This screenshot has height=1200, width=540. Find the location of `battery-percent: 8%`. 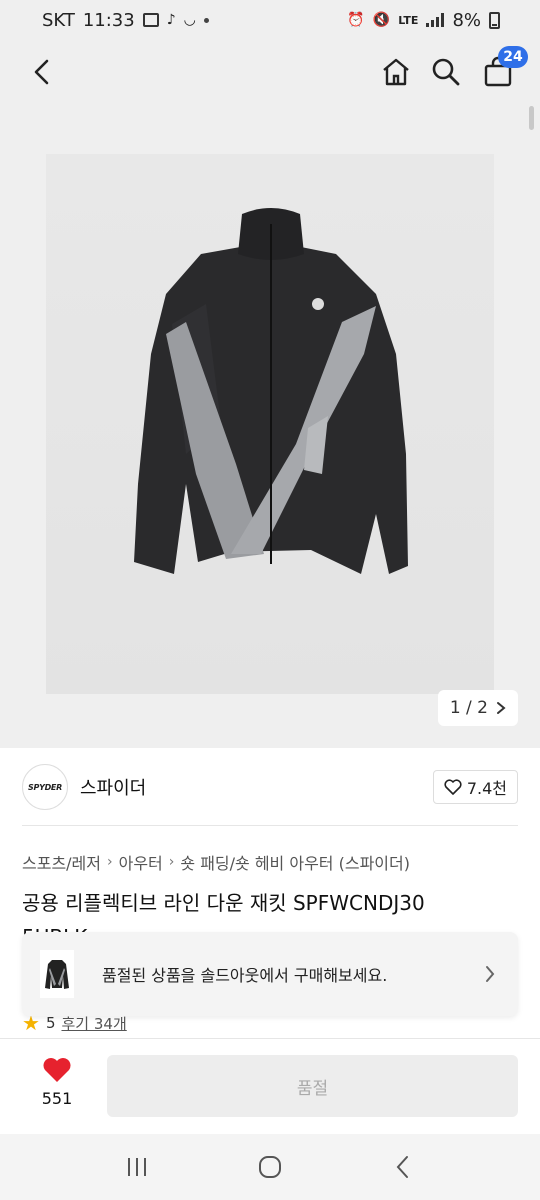

battery-percent: 8% is located at coordinates (466, 20).